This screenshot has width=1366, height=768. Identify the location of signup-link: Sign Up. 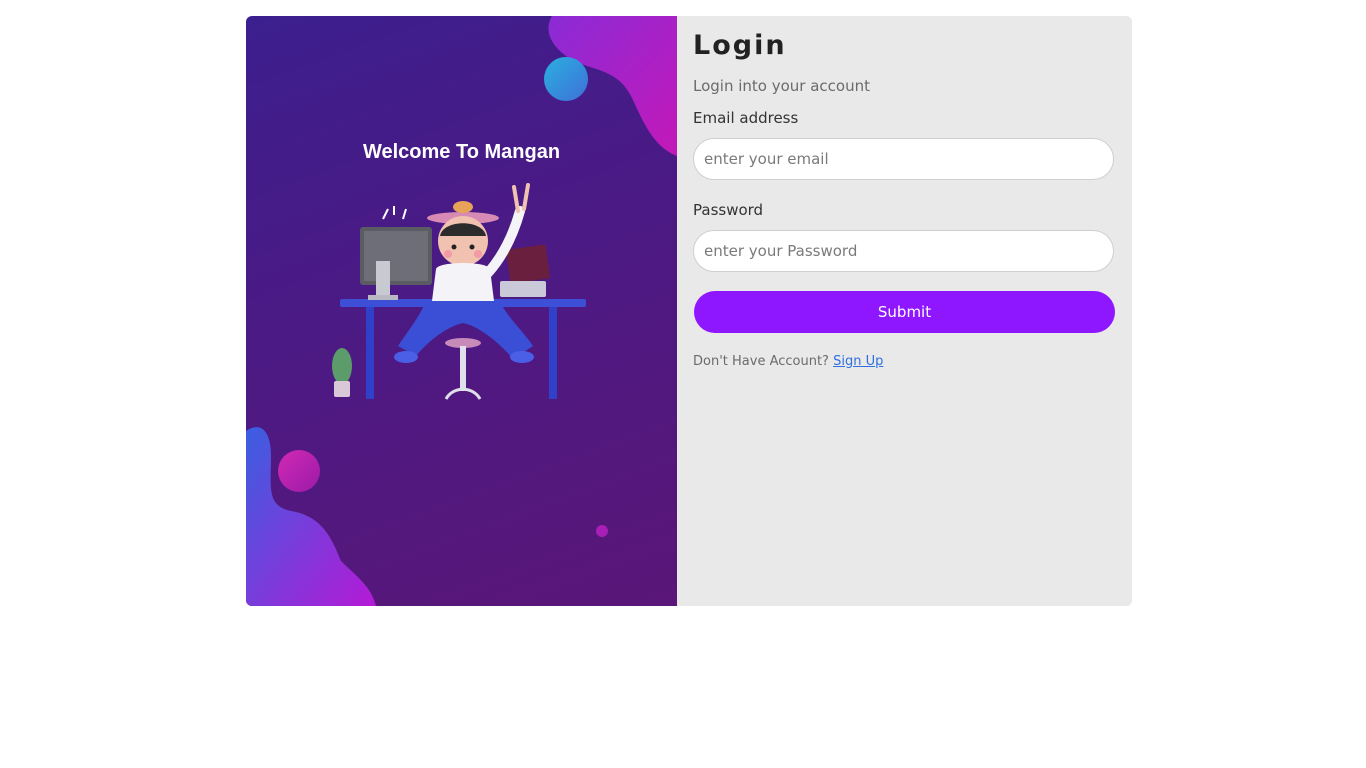
(858, 361).